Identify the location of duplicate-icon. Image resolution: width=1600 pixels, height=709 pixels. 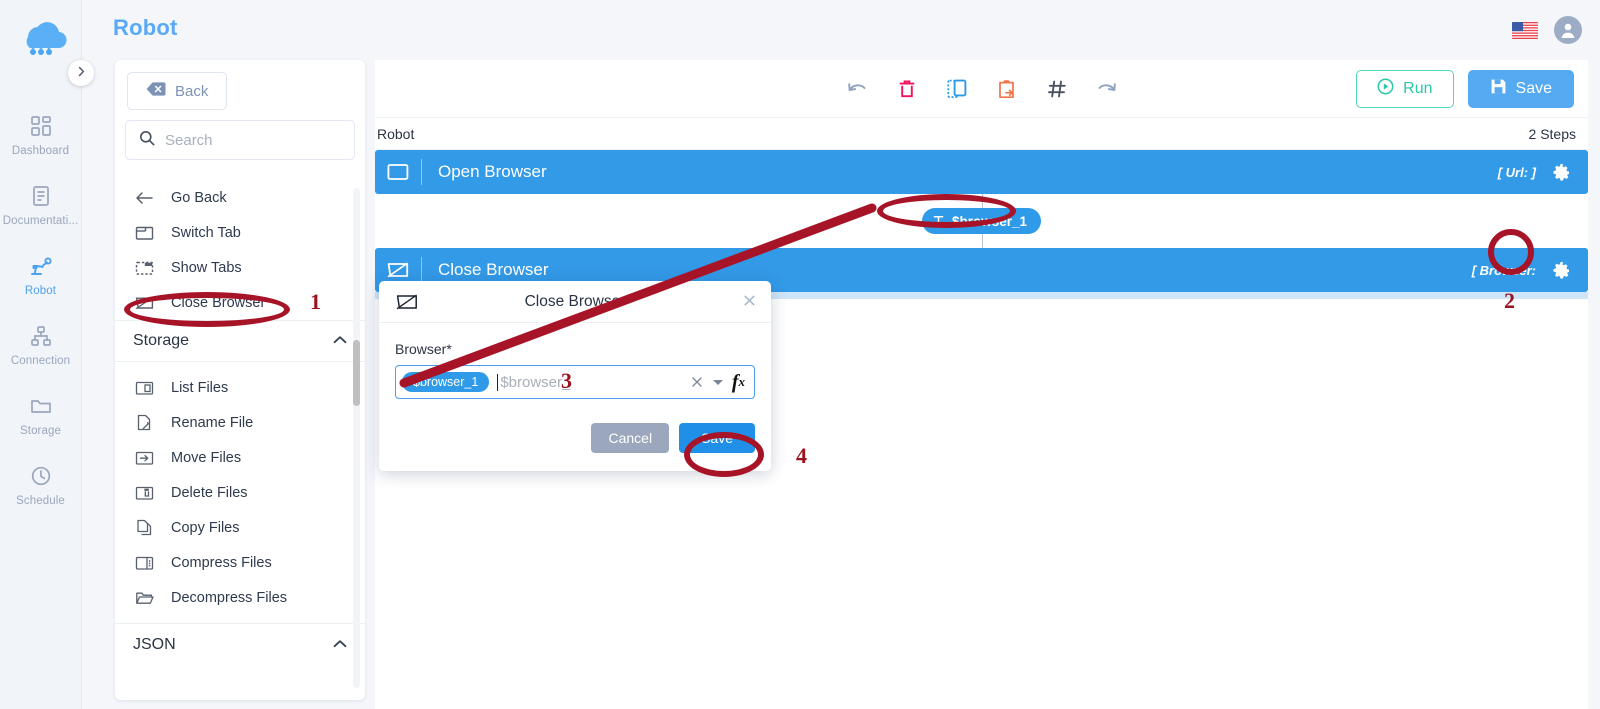
(957, 89).